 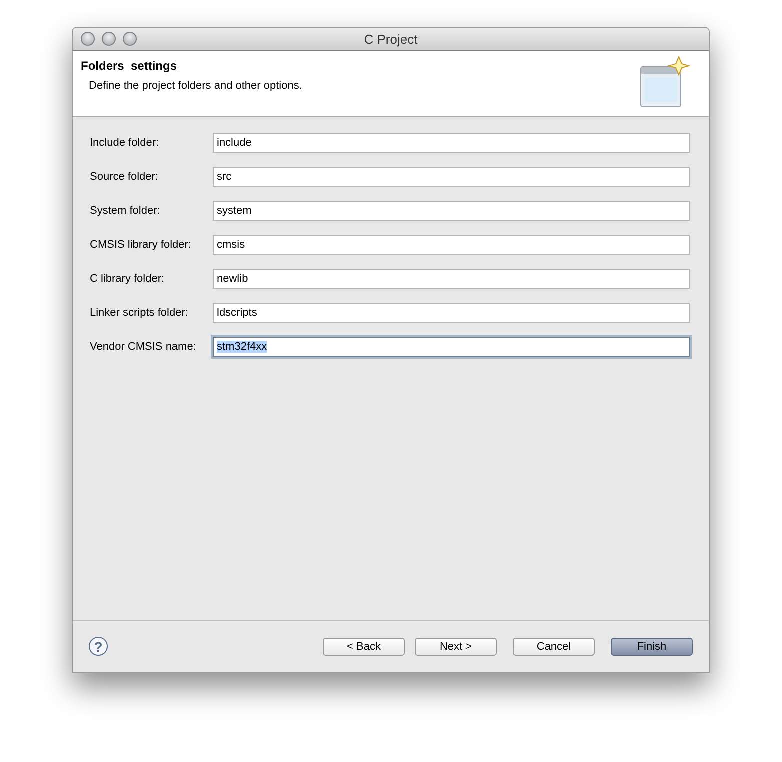 What do you see at coordinates (652, 647) in the screenshot?
I see `dialog-button: Finish` at bounding box center [652, 647].